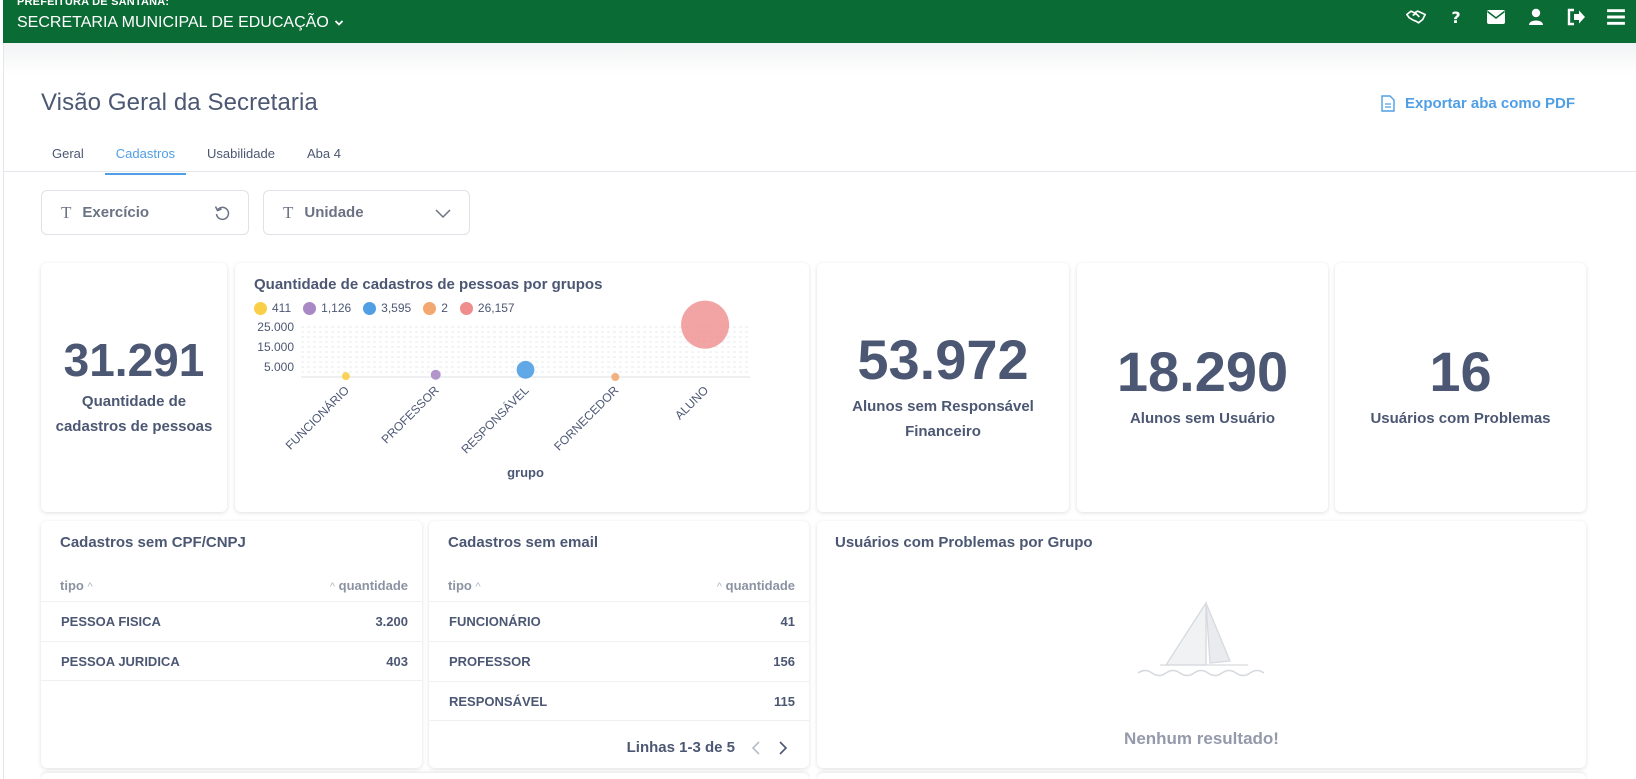  What do you see at coordinates (391, 621) in the screenshot?
I see `cell-quantidade: 3.200` at bounding box center [391, 621].